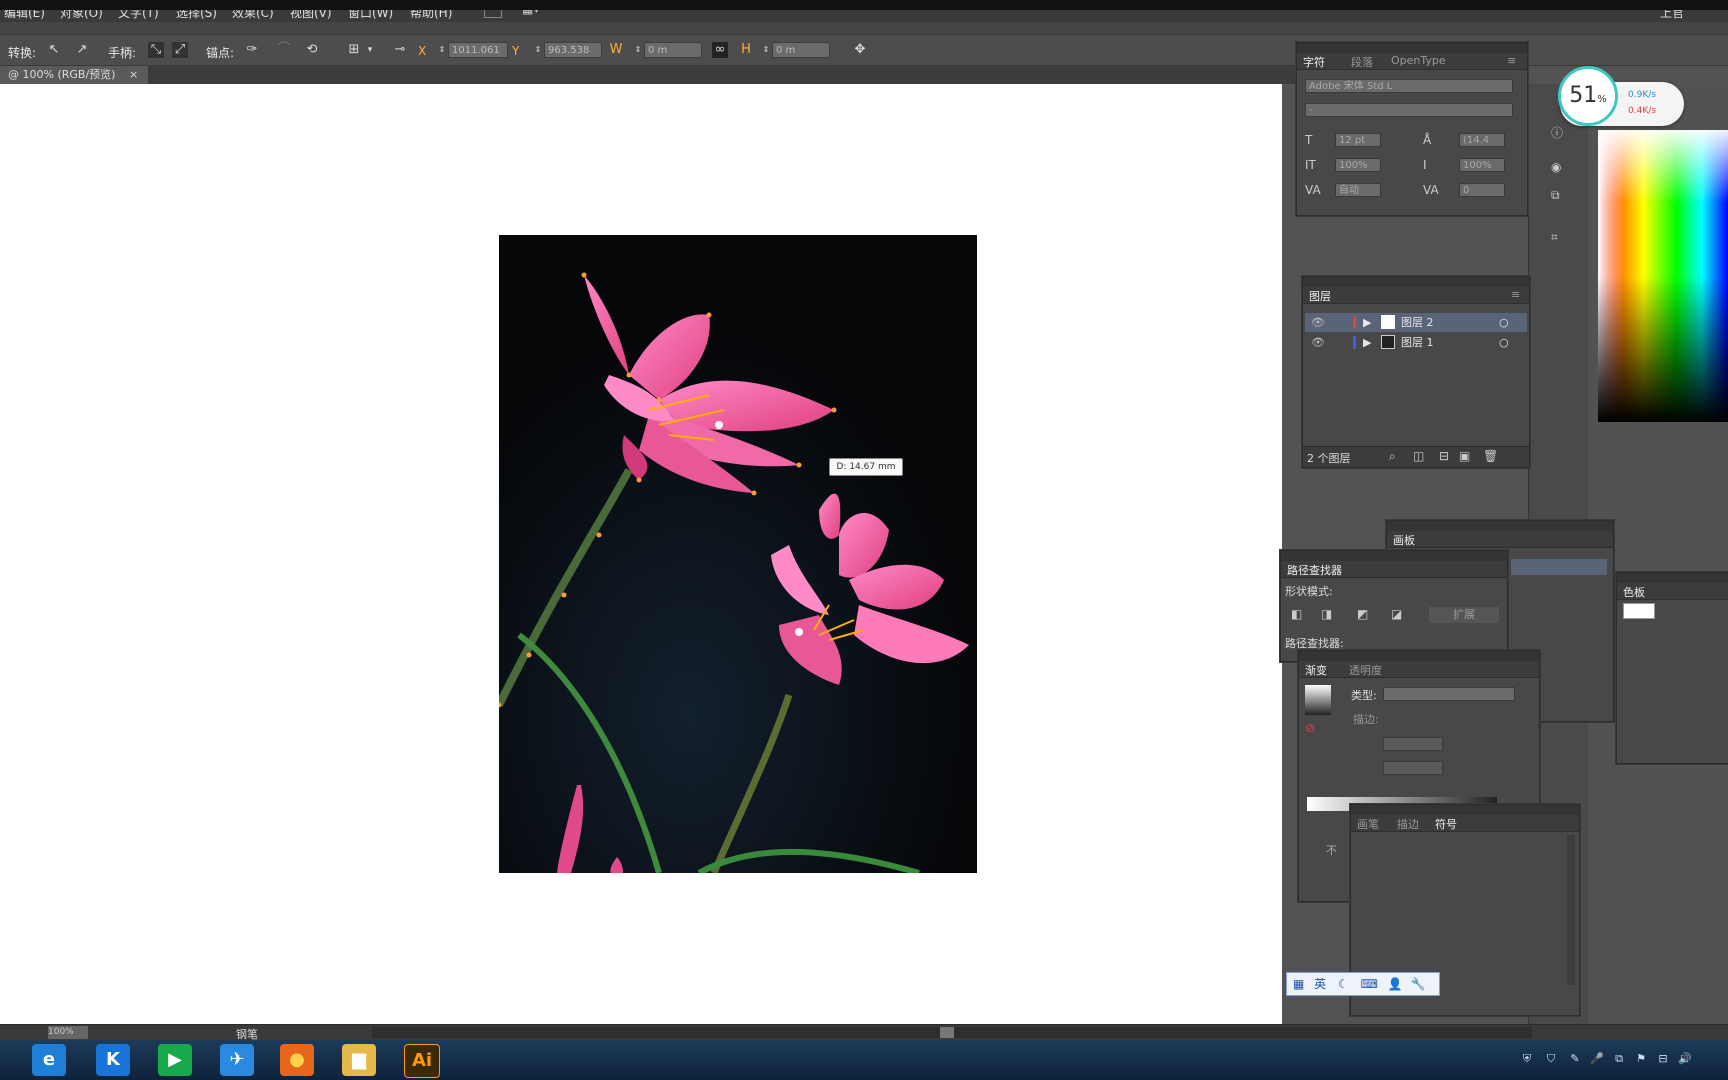 Image resolution: width=1728 pixels, height=1080 pixels. I want to click on angle-field, so click(1413, 744).